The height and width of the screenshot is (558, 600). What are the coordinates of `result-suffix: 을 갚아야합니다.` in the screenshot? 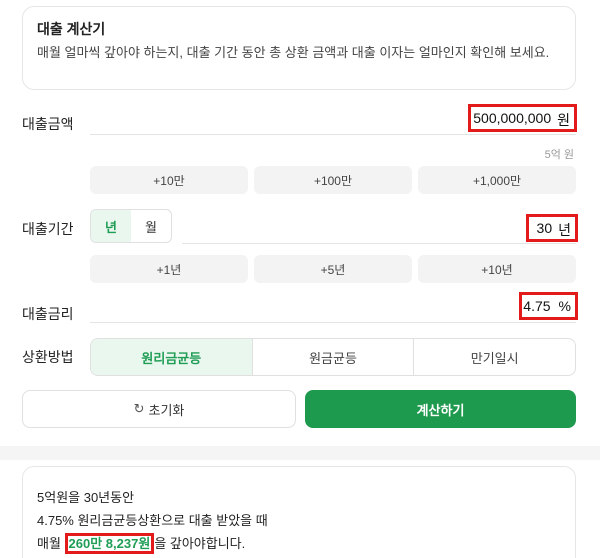 It's located at (200, 543).